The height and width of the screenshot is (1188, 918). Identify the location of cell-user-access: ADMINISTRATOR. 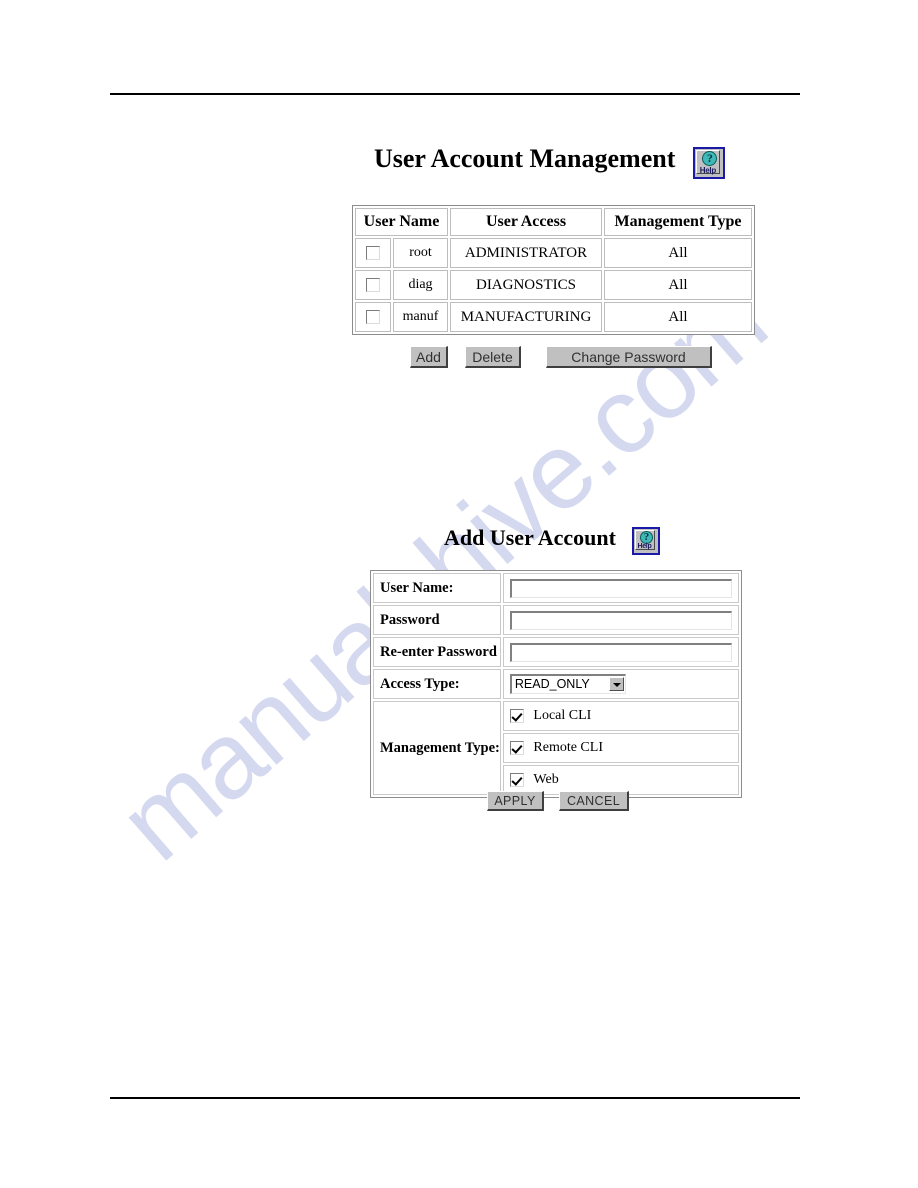
(526, 253).